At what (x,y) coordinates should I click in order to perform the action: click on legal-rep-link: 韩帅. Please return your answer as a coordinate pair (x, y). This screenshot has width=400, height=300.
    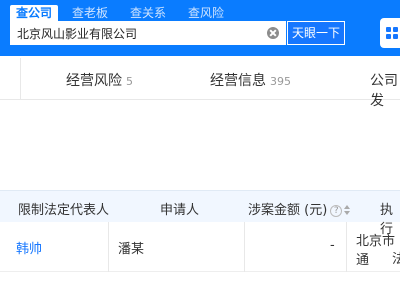
    Looking at the image, I should click on (29, 247).